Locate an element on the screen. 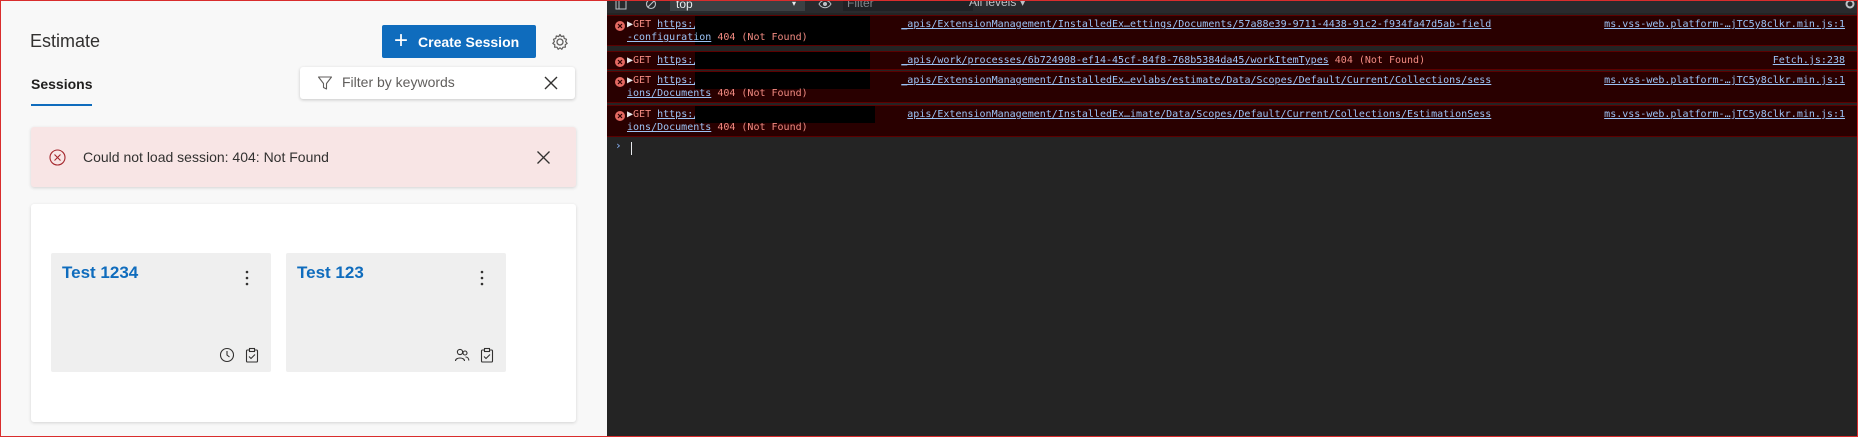 The height and width of the screenshot is (437, 1858). console-filter-input: Filter is located at coordinates (908, 6).